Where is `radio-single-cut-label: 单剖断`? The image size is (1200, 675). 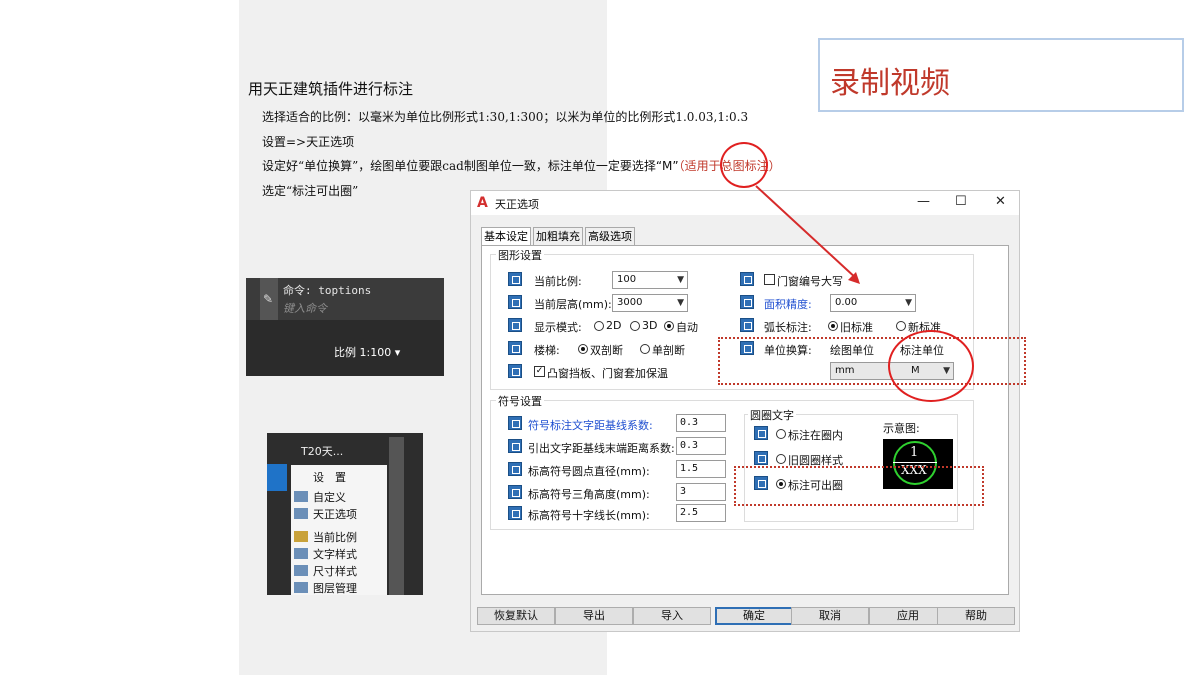
radio-single-cut-label: 单剖断 is located at coordinates (668, 350).